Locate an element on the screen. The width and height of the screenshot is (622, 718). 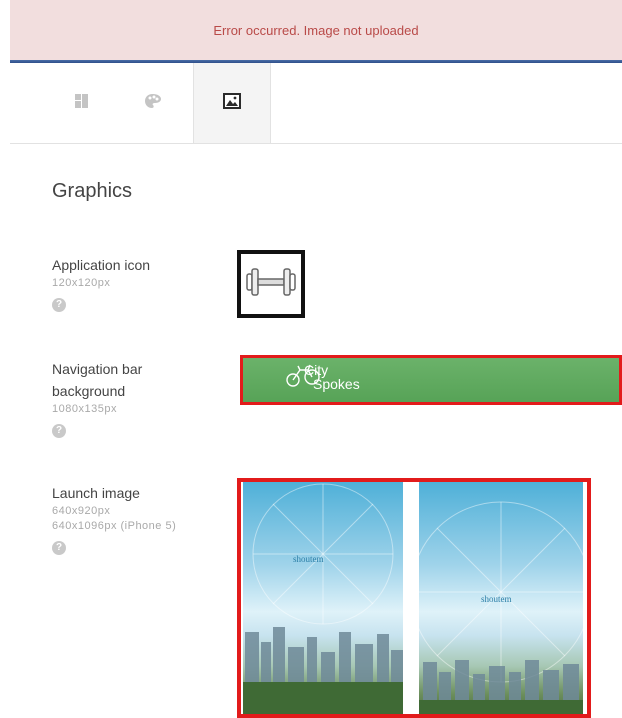
app-icon-field: Application icon 120x120px ? is located at coordinates (101, 283).